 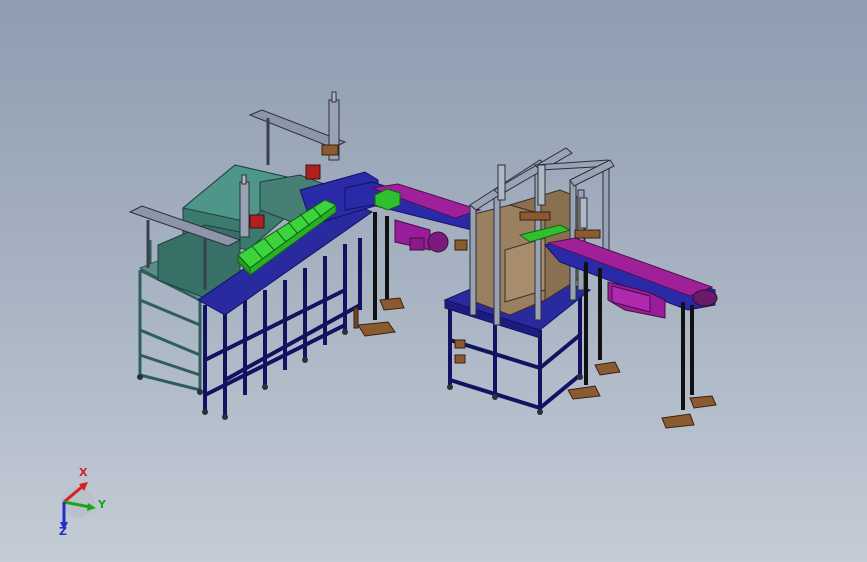 What do you see at coordinates (705, 298) in the screenshot?
I see `right-conveyor-end-roller` at bounding box center [705, 298].